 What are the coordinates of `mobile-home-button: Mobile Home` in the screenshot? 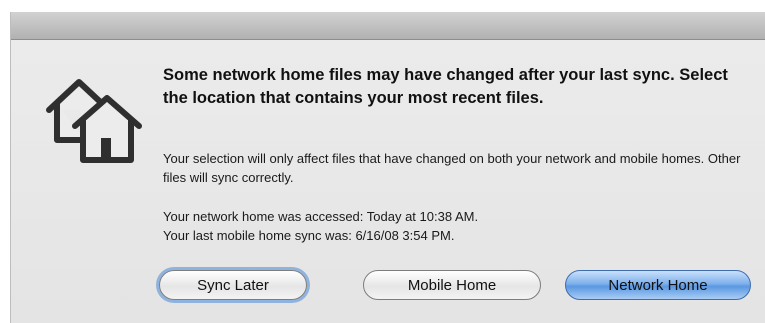 It's located at (452, 285).